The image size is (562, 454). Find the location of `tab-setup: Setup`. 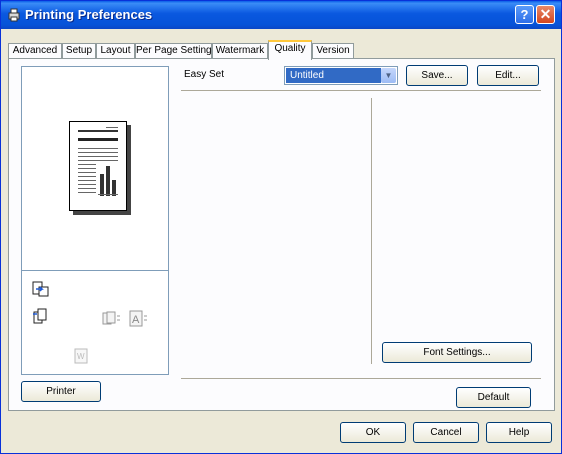

tab-setup: Setup is located at coordinates (79, 51).